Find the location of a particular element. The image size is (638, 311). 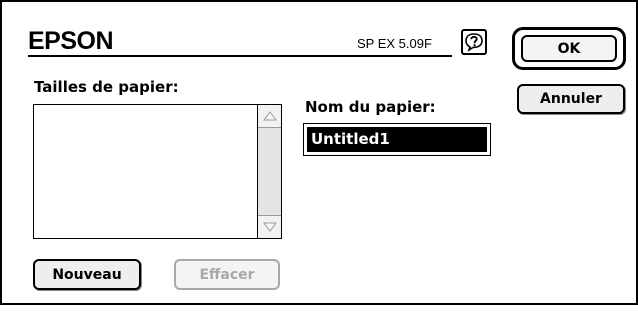

arrow-up-icon is located at coordinates (269, 116).